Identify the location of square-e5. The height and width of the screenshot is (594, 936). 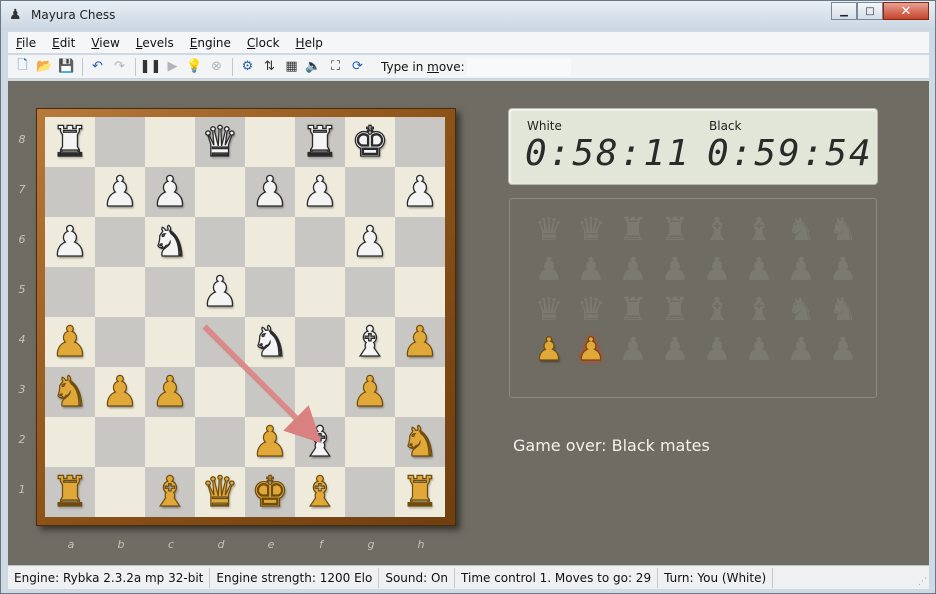
(270, 292).